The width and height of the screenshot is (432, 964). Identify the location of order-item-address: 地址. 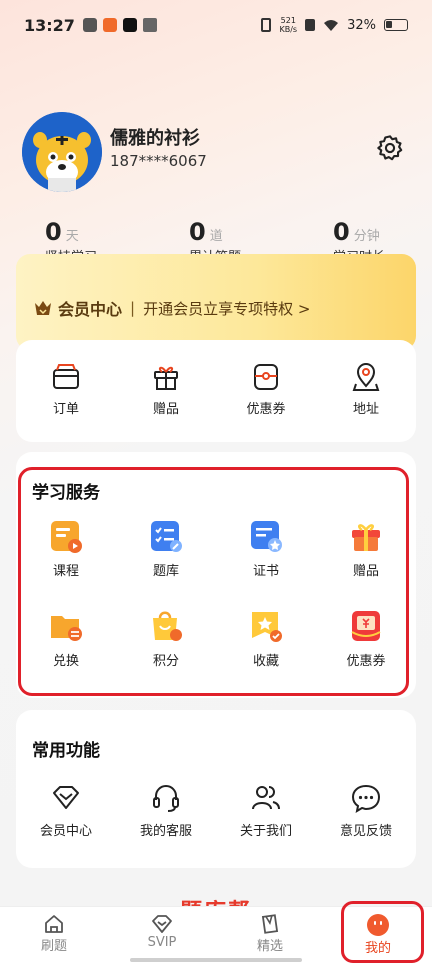
(366, 389).